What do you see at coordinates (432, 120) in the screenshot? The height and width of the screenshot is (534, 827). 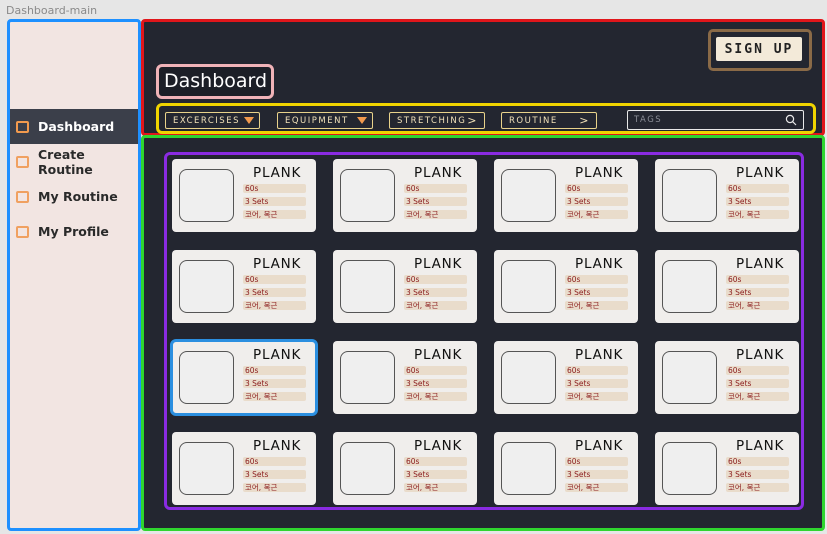 I see `filter-label: STRETCHING` at bounding box center [432, 120].